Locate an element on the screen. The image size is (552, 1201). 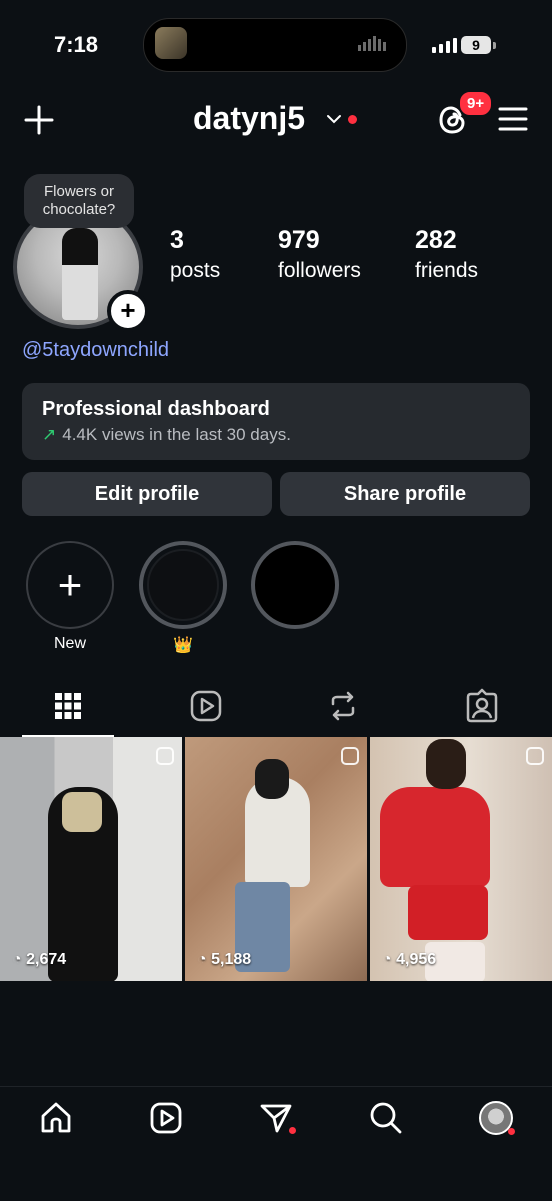
post-views: ◔ 4,956 is located at coordinates (409, 959).